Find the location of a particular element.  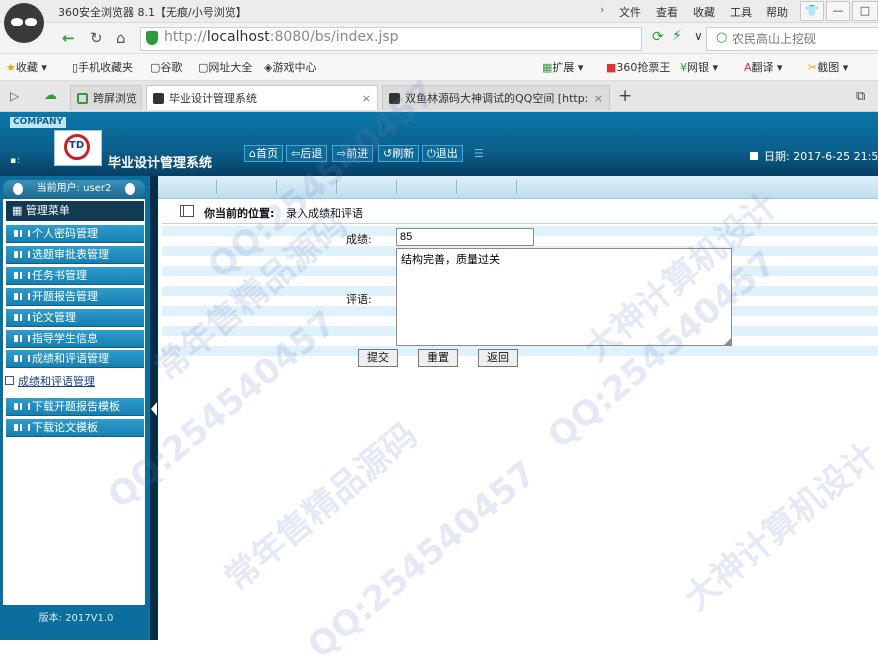

grid-icon: ☰ is located at coordinates (479, 153).